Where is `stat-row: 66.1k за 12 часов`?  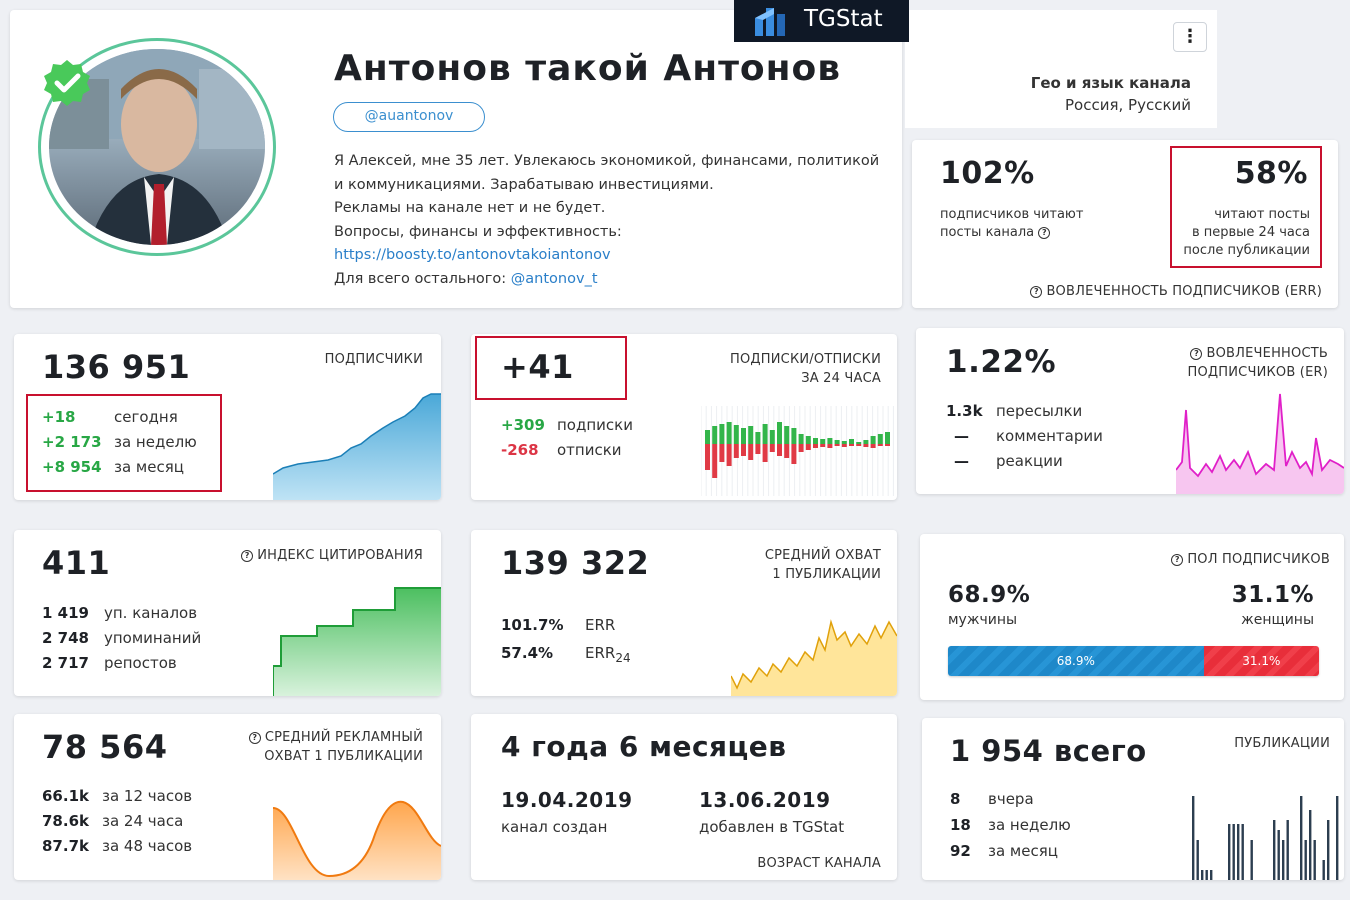 stat-row: 66.1k за 12 часов is located at coordinates (117, 796).